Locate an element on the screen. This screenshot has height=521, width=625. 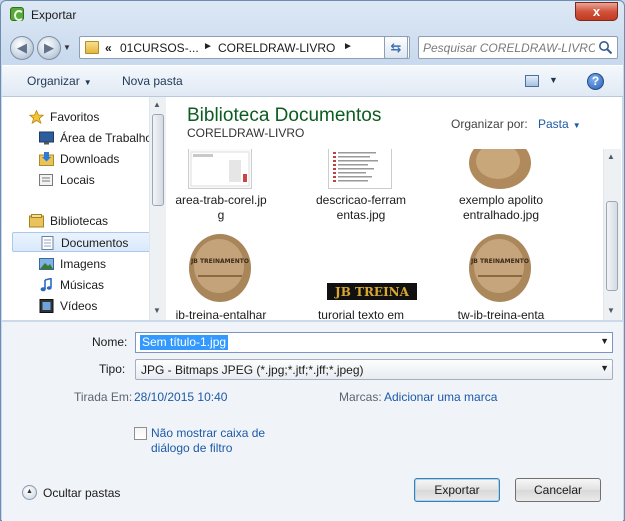
desktop-icon is located at coordinates (46, 138).